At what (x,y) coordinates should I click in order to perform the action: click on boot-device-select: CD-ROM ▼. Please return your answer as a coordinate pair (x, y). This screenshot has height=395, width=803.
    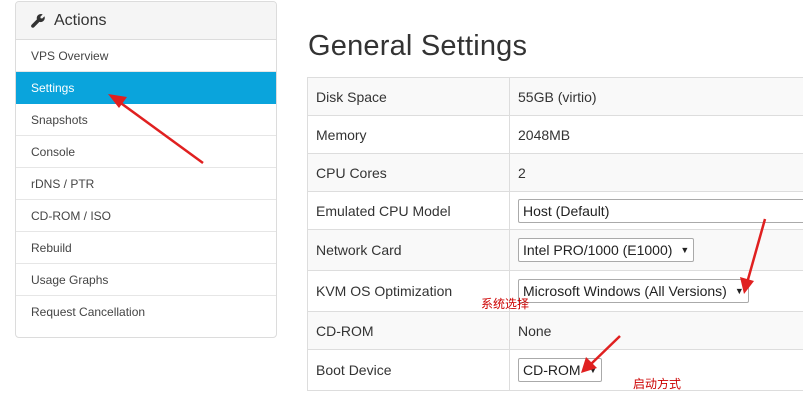
    Looking at the image, I should click on (560, 370).